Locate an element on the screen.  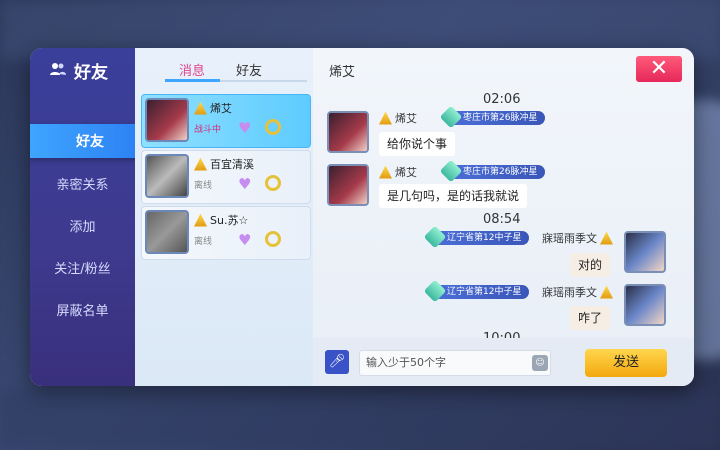
message-bubble: 对的 is located at coordinates (590, 265).